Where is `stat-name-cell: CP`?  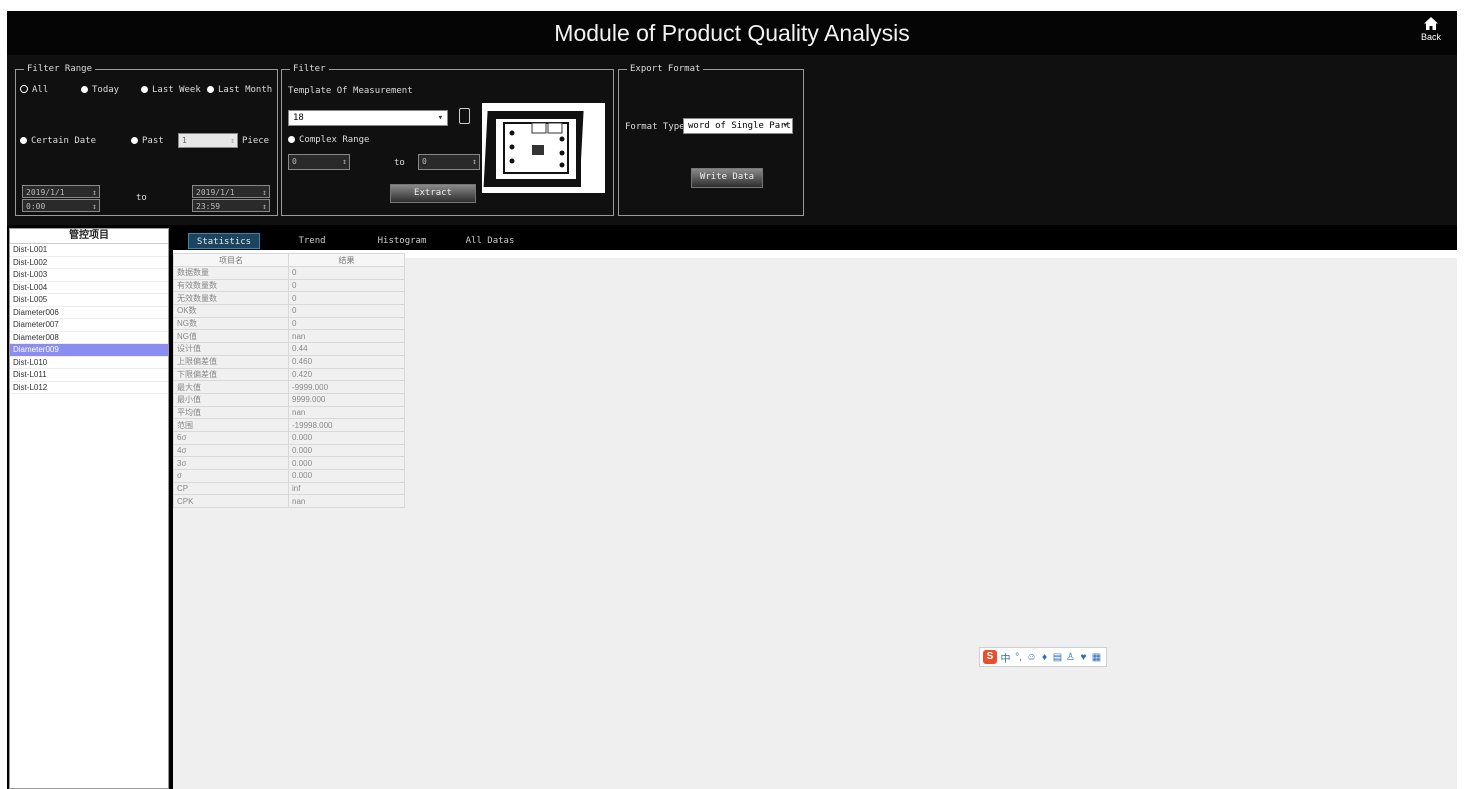
stat-name-cell: CP is located at coordinates (231, 488).